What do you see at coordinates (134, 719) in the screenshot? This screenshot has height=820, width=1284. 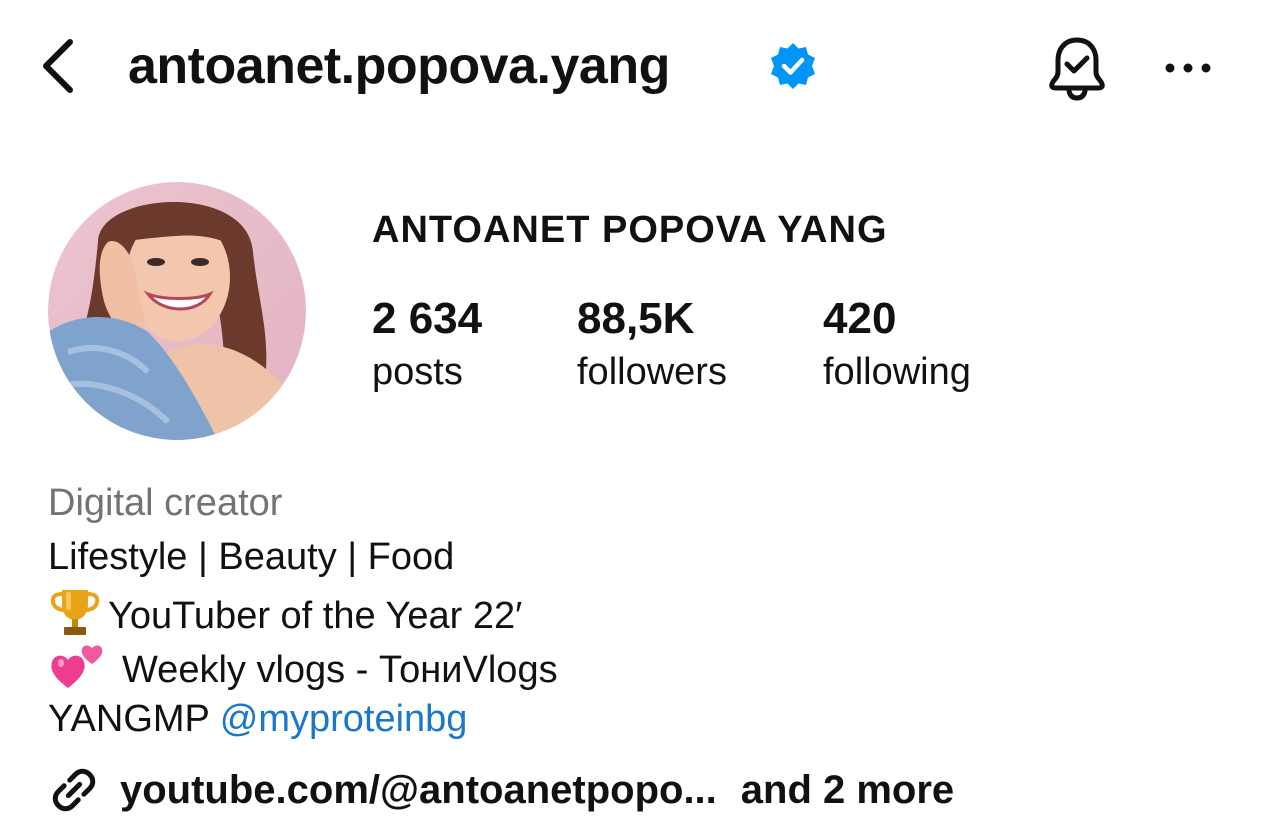 I see `bio-sponsor-prefix: YANGMP` at bounding box center [134, 719].